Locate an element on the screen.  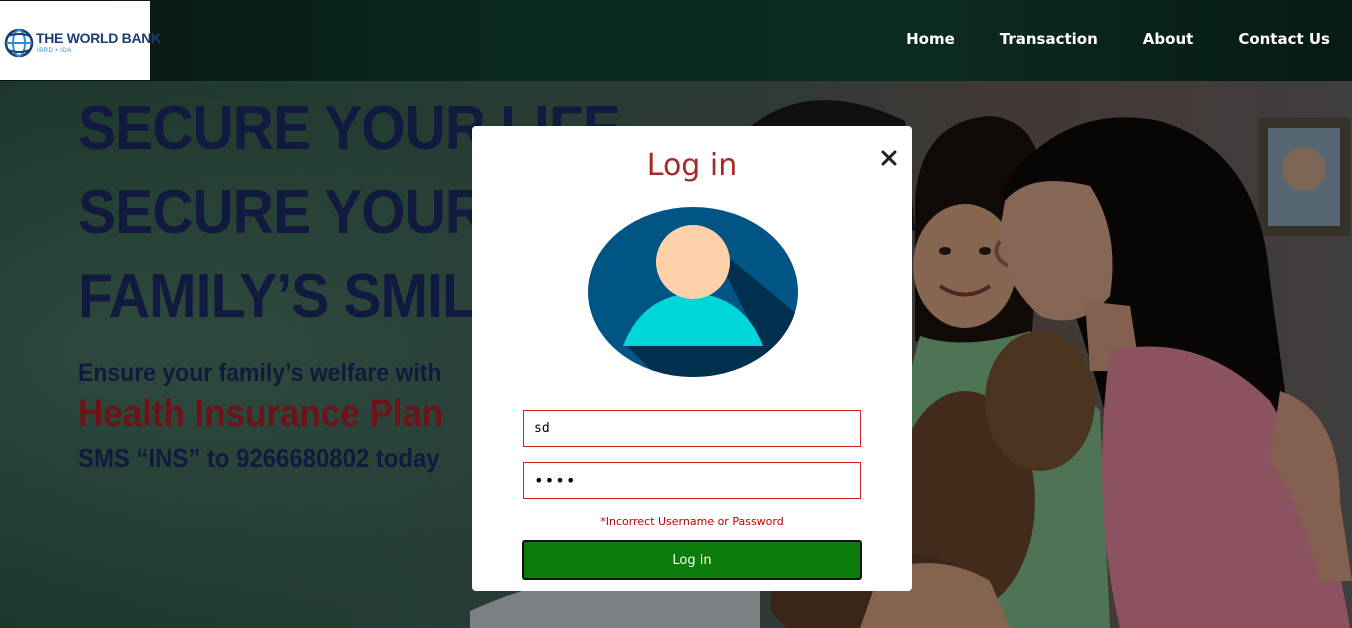
nav-link-about: About is located at coordinates (1168, 39).